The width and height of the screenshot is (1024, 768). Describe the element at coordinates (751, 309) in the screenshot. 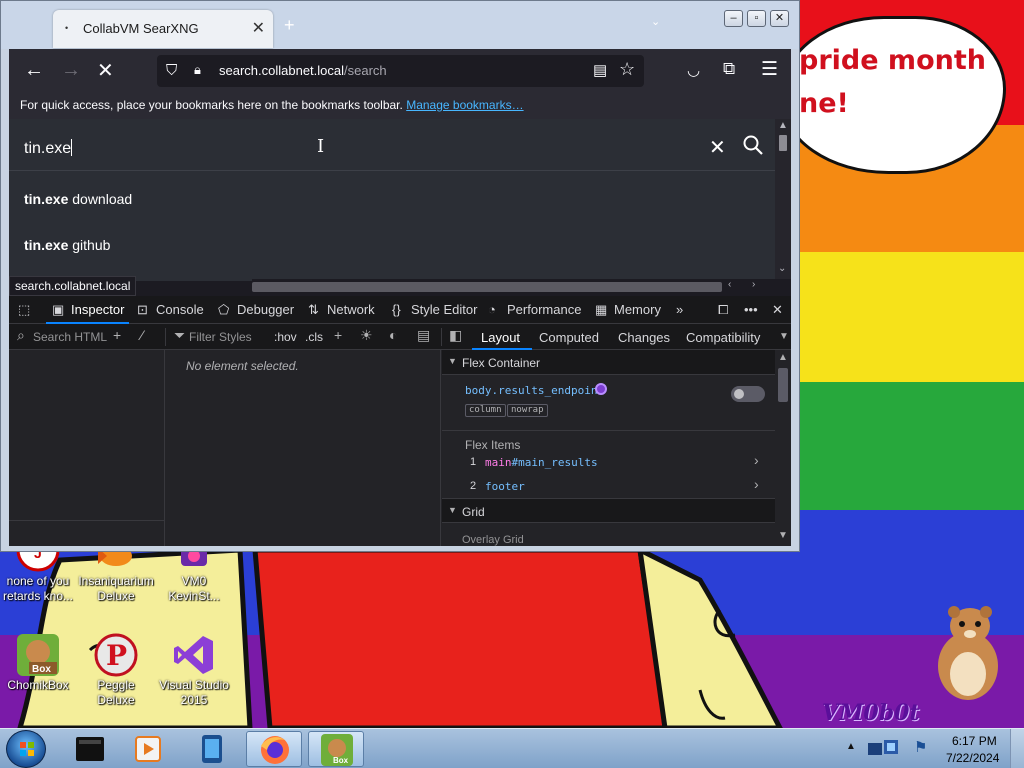

I see `more-options-icon: •••` at that location.